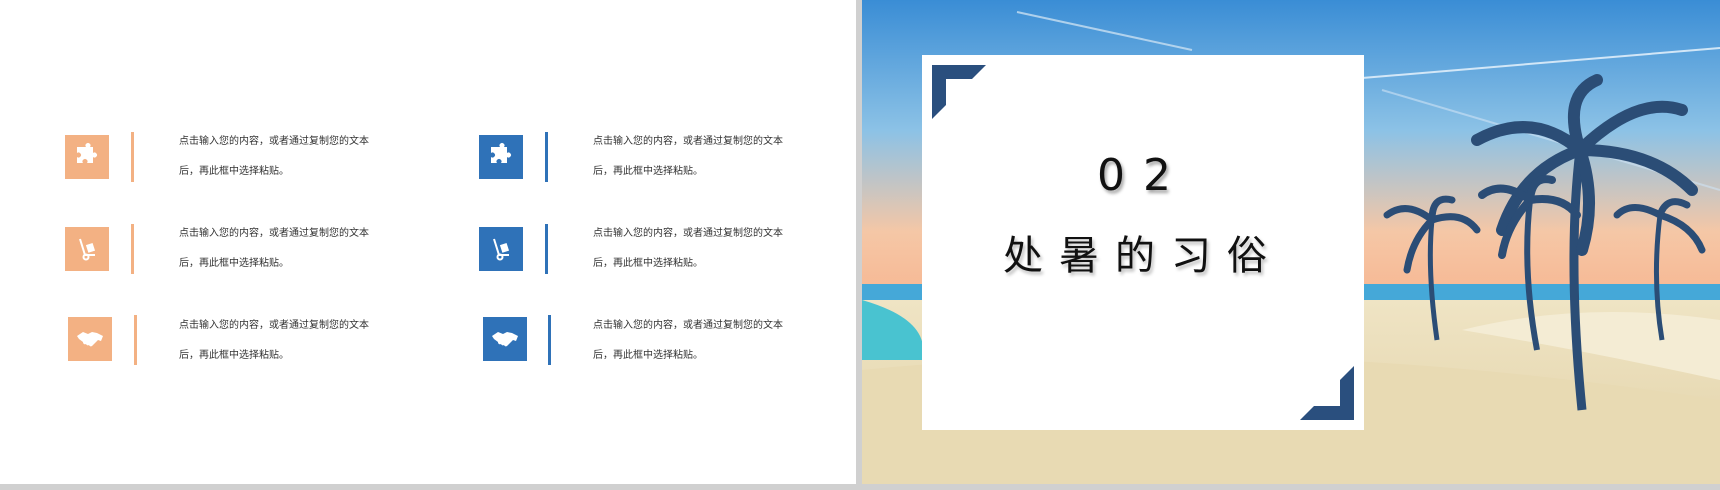 The height and width of the screenshot is (490, 1720). What do you see at coordinates (959, 92) in the screenshot?
I see `corner-bracket-top-left` at bounding box center [959, 92].